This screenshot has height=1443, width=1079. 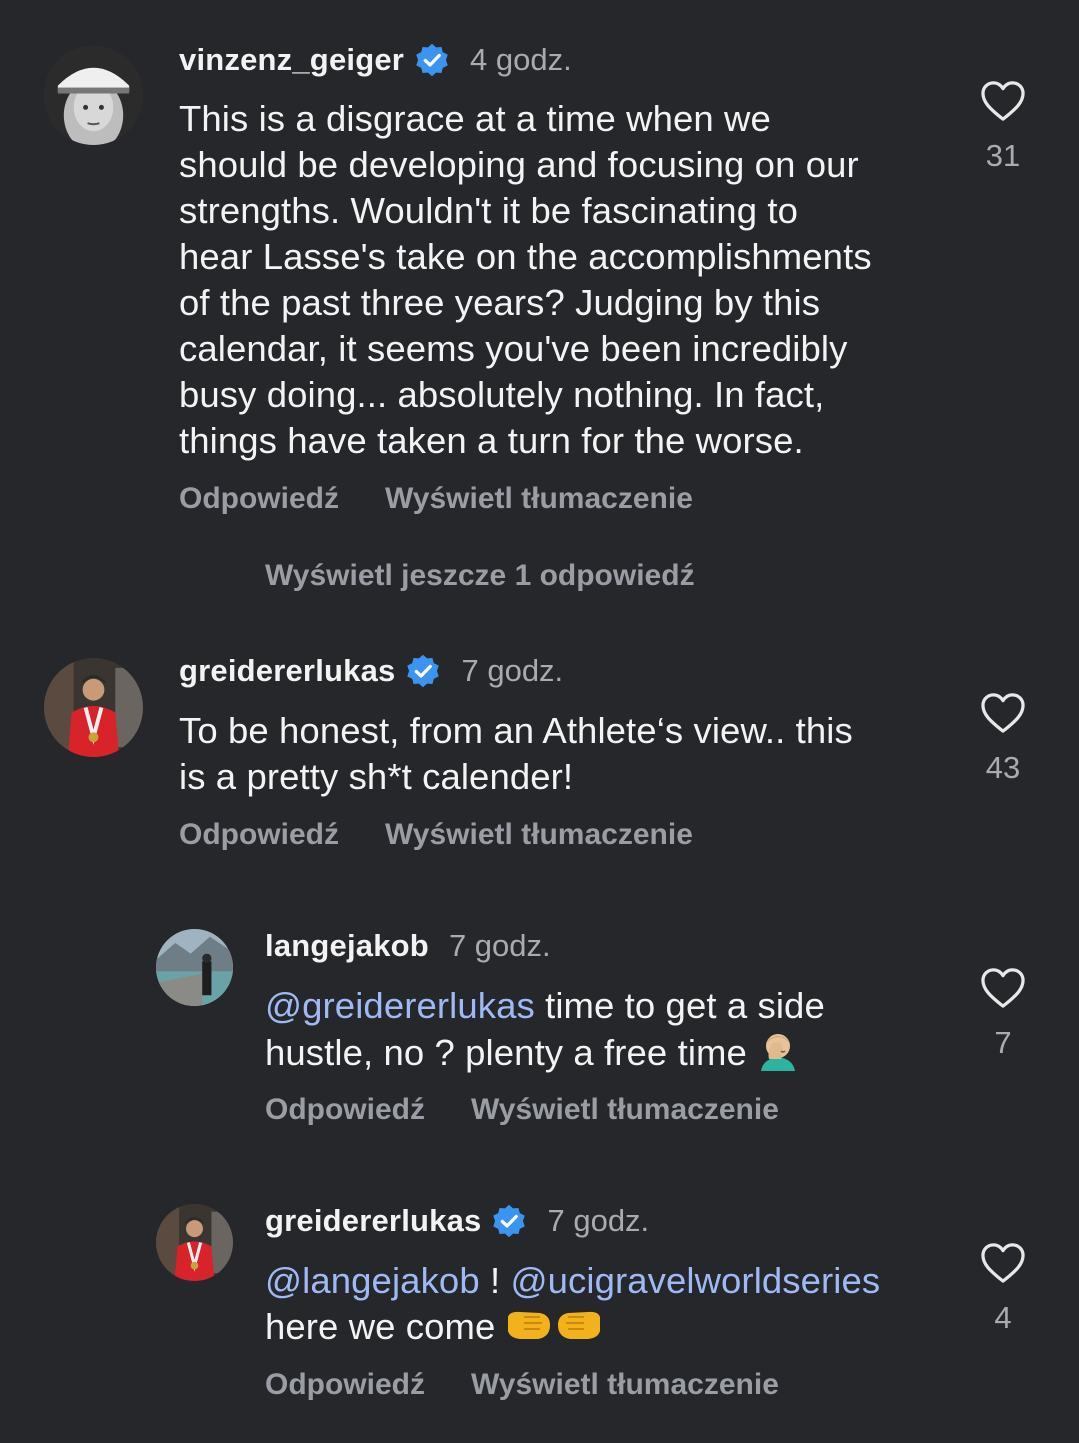 I want to click on comment-line: hustle, no ? plenty a free time, so click(x=605, y=1055).